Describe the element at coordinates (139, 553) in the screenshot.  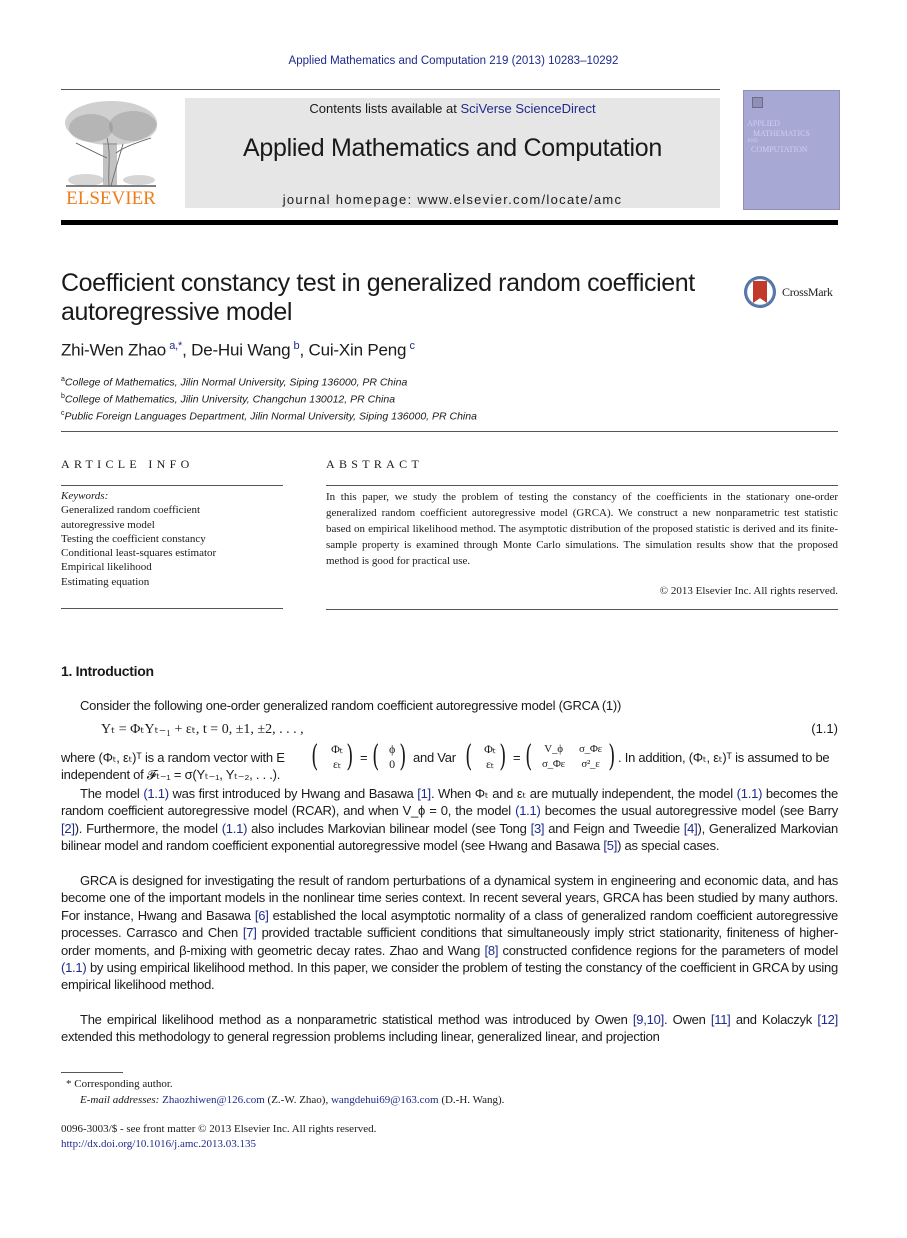
I see `keyword: Conditional least-squares estimator` at that location.